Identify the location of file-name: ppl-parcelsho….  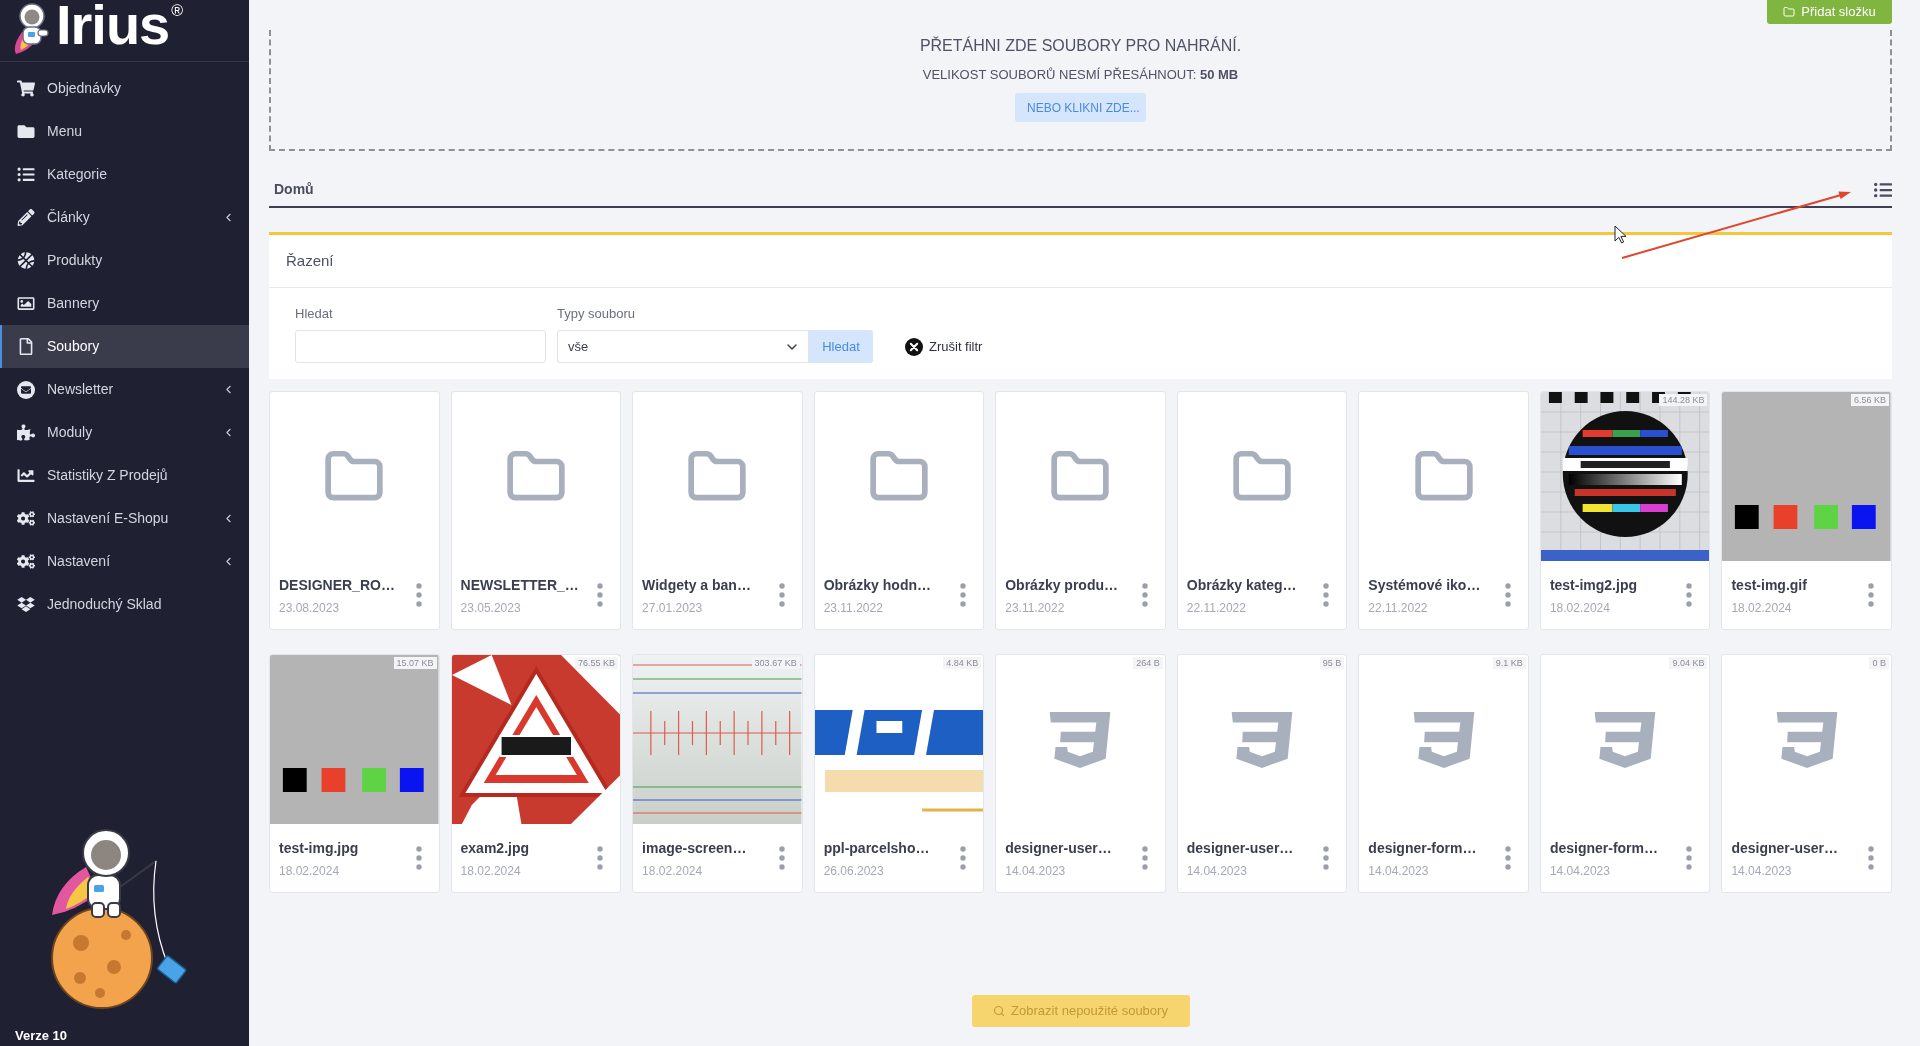
(876, 848).